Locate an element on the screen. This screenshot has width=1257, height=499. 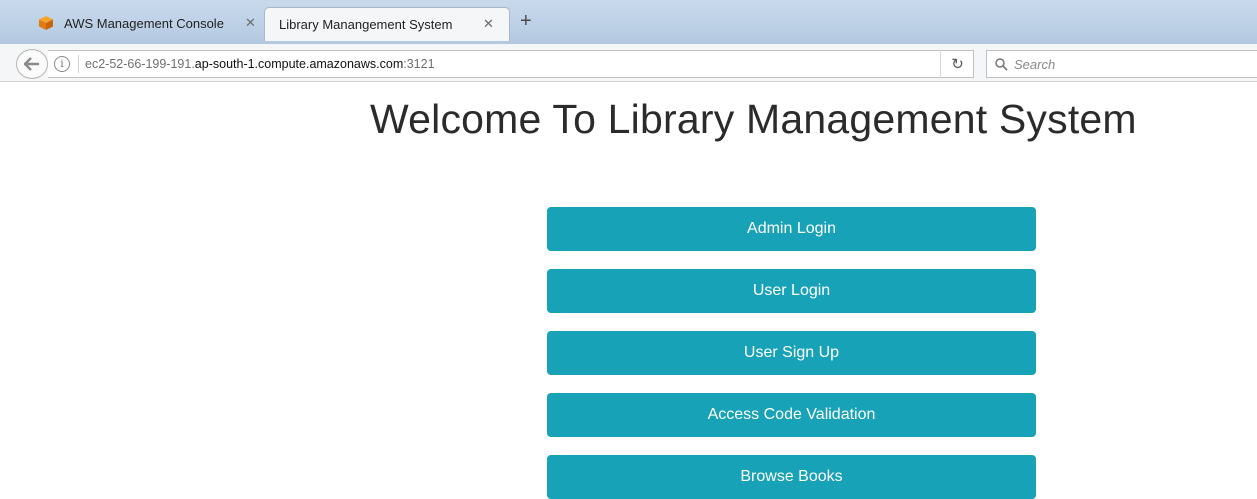
tab-aws-management-console: AWS Management Console ✕ is located at coordinates (149, 23).